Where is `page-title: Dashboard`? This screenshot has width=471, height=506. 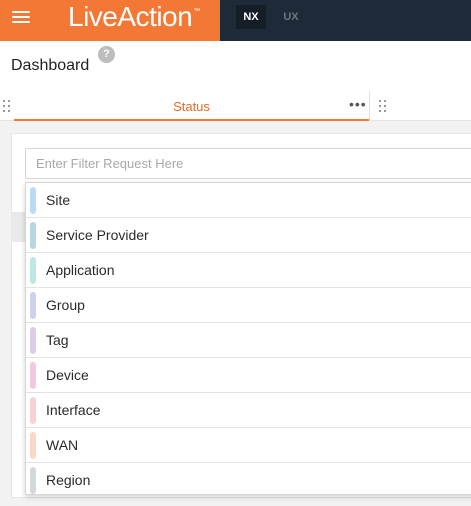
page-title: Dashboard is located at coordinates (50, 65).